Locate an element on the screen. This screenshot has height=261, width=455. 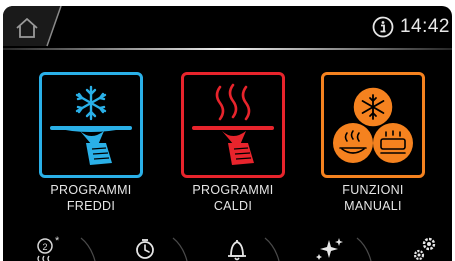
nav-settings is located at coordinates (421, 246).